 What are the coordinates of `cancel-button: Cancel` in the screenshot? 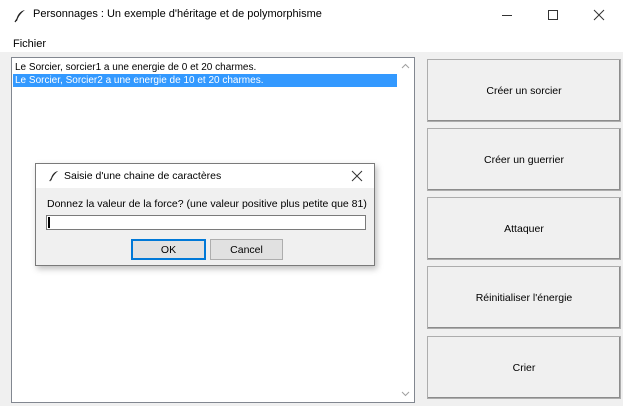 It's located at (246, 249).